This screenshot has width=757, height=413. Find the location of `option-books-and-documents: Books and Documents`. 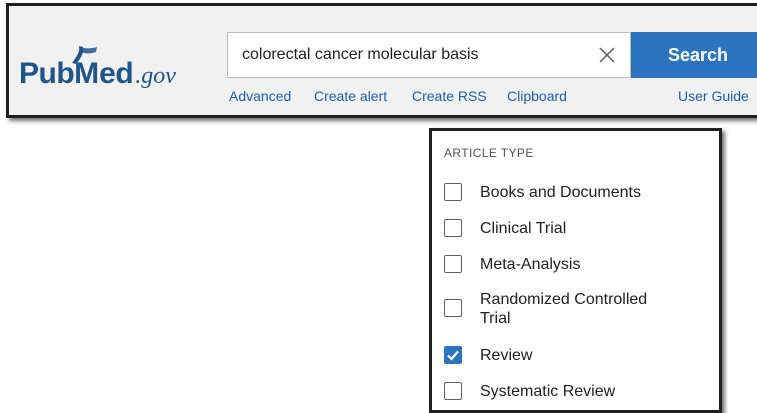

option-books-and-documents: Books and Documents is located at coordinates (562, 192).